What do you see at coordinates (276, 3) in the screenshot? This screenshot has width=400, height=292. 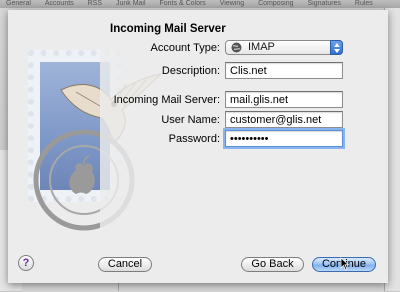 I see `toolbar-item: Composing` at bounding box center [276, 3].